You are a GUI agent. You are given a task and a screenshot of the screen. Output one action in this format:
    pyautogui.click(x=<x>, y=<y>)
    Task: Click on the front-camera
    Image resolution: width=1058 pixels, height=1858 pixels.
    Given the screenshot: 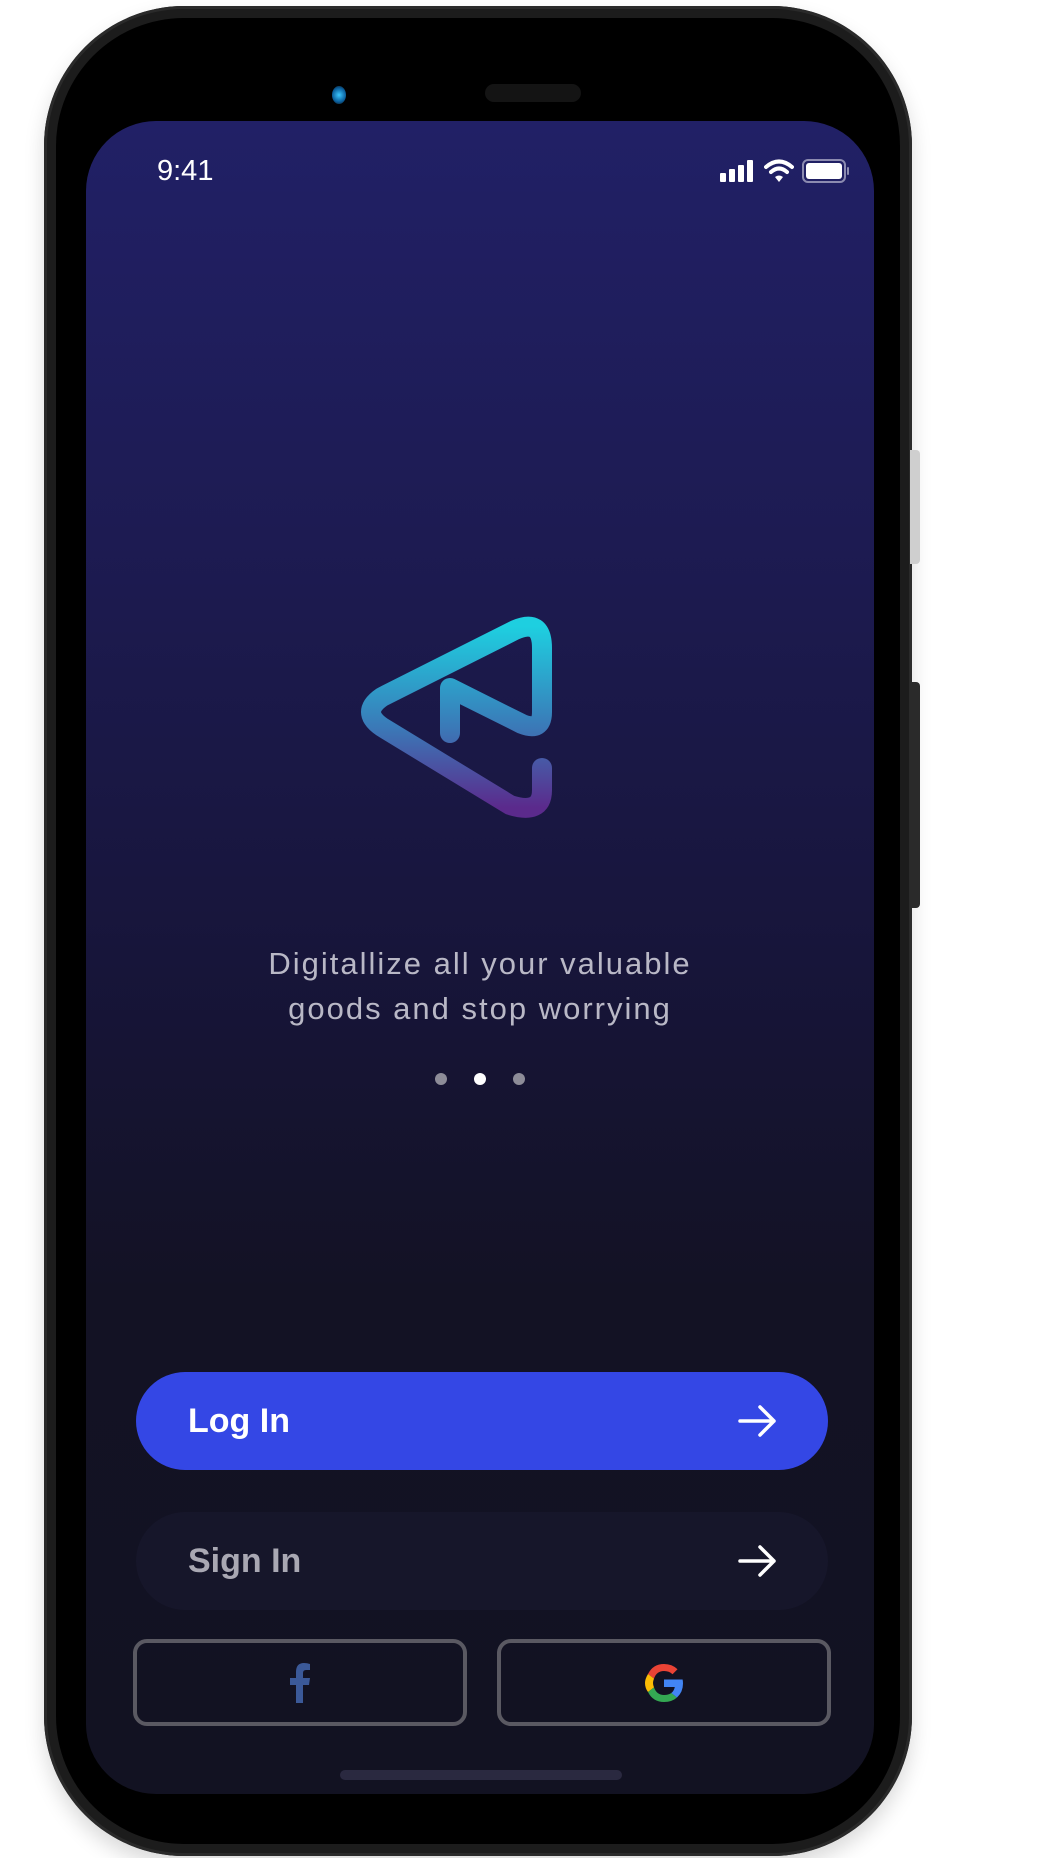 What is the action you would take?
    pyautogui.click(x=339, y=95)
    